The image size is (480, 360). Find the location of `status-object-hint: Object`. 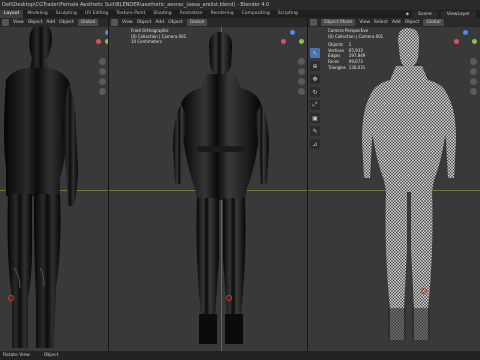

status-object-hint: Object is located at coordinates (51, 355).